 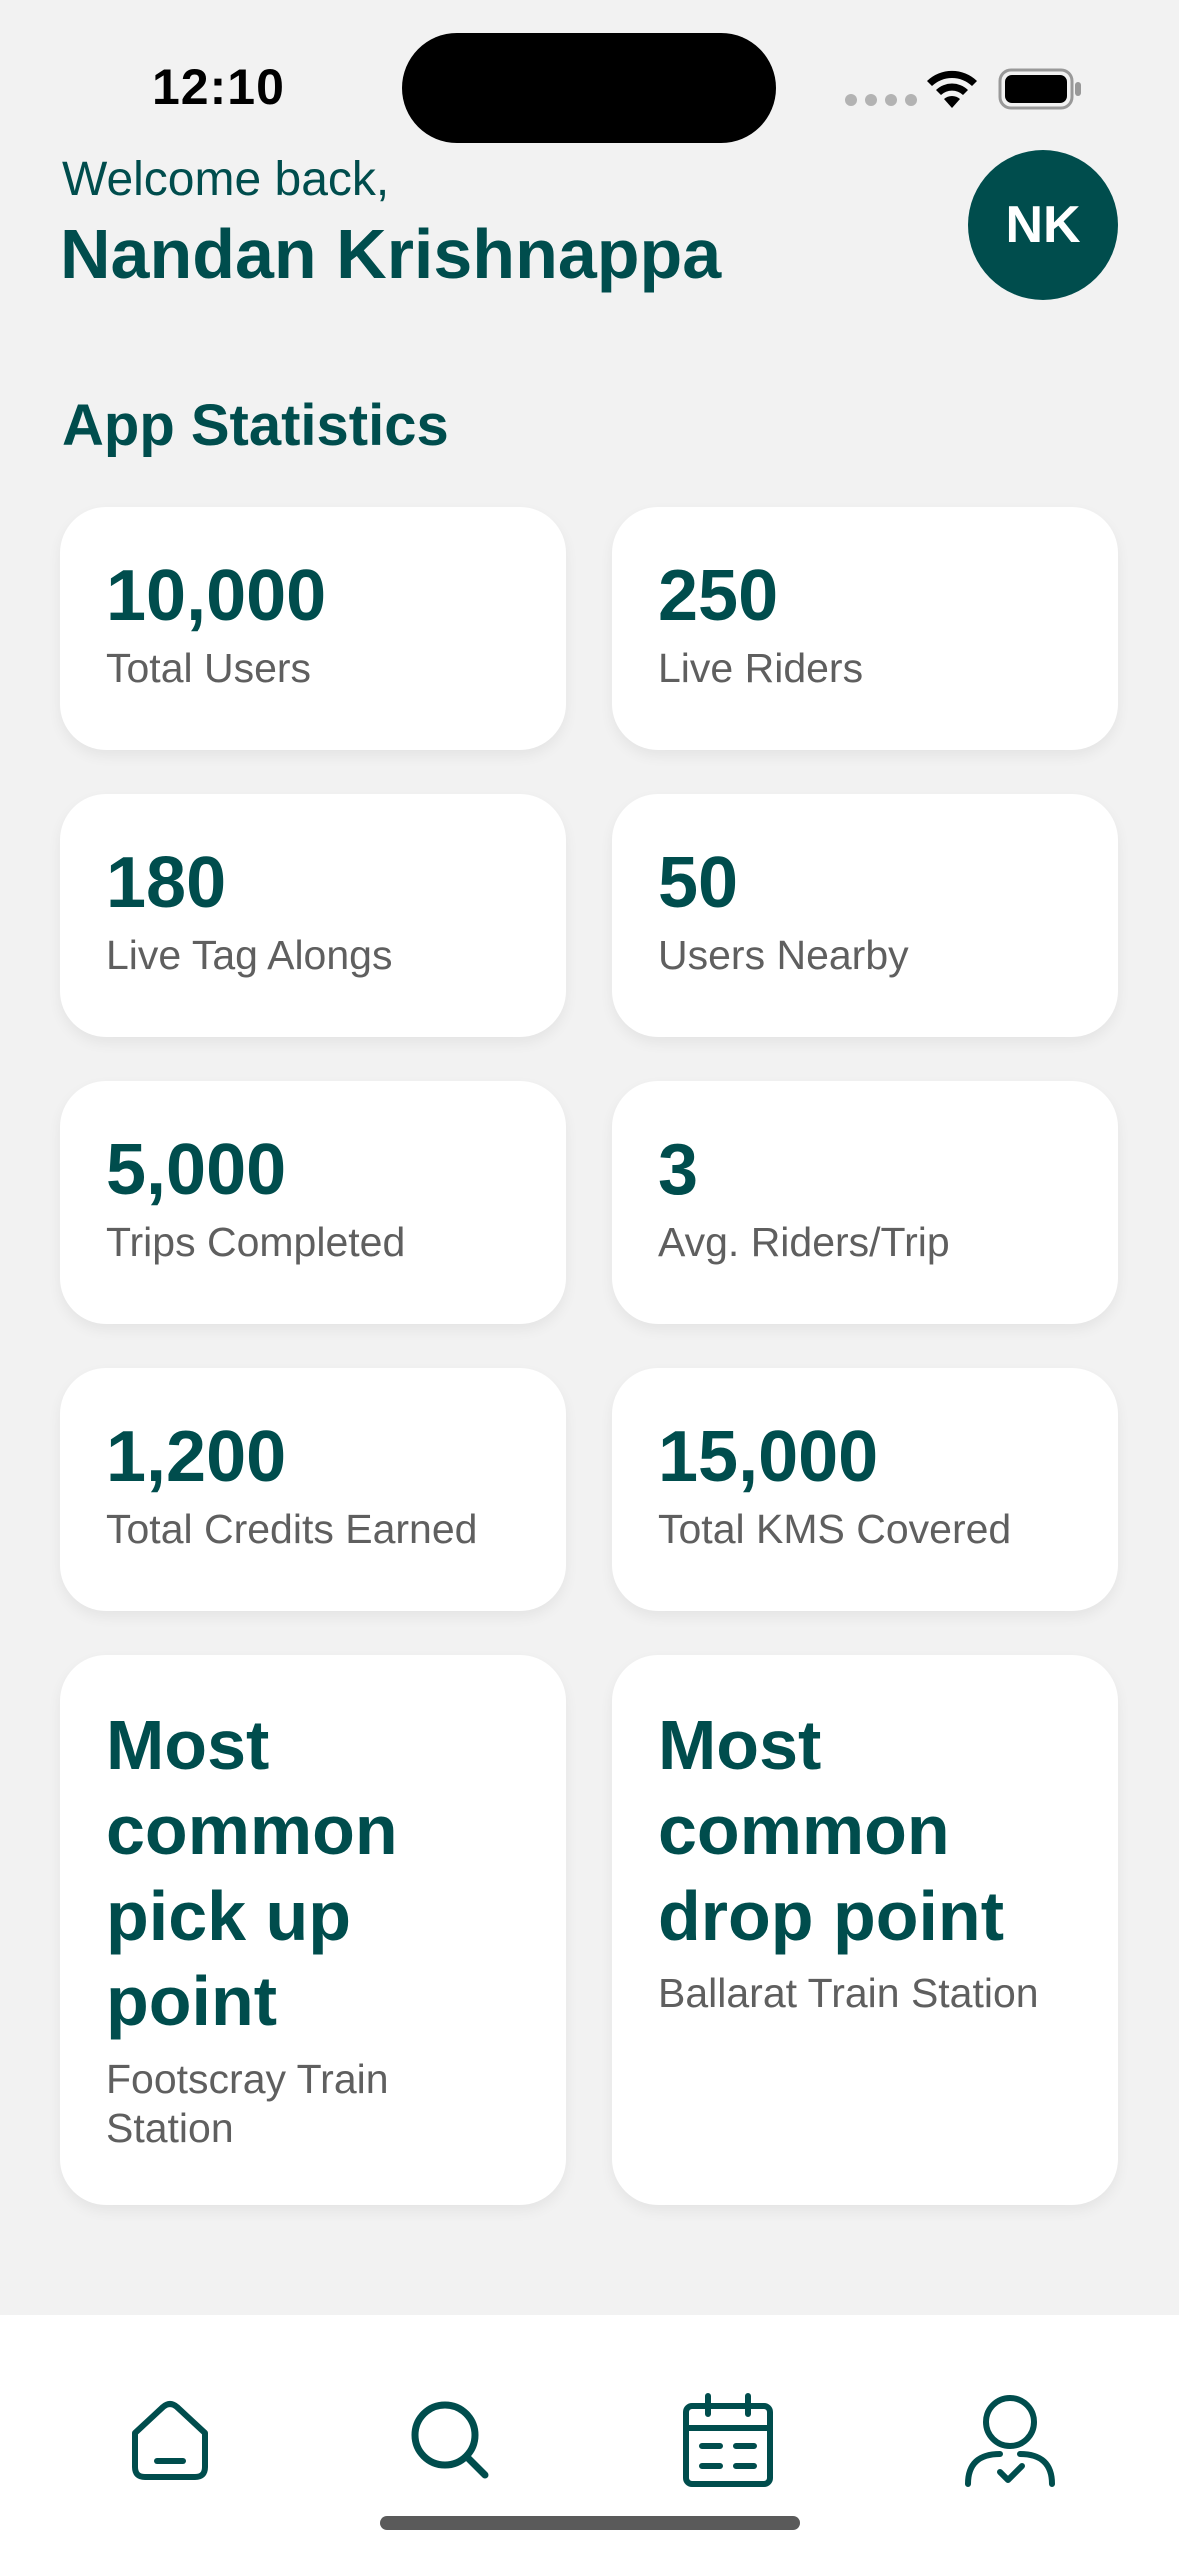 I want to click on stat-label: Live Tag Alongs, so click(x=249, y=954).